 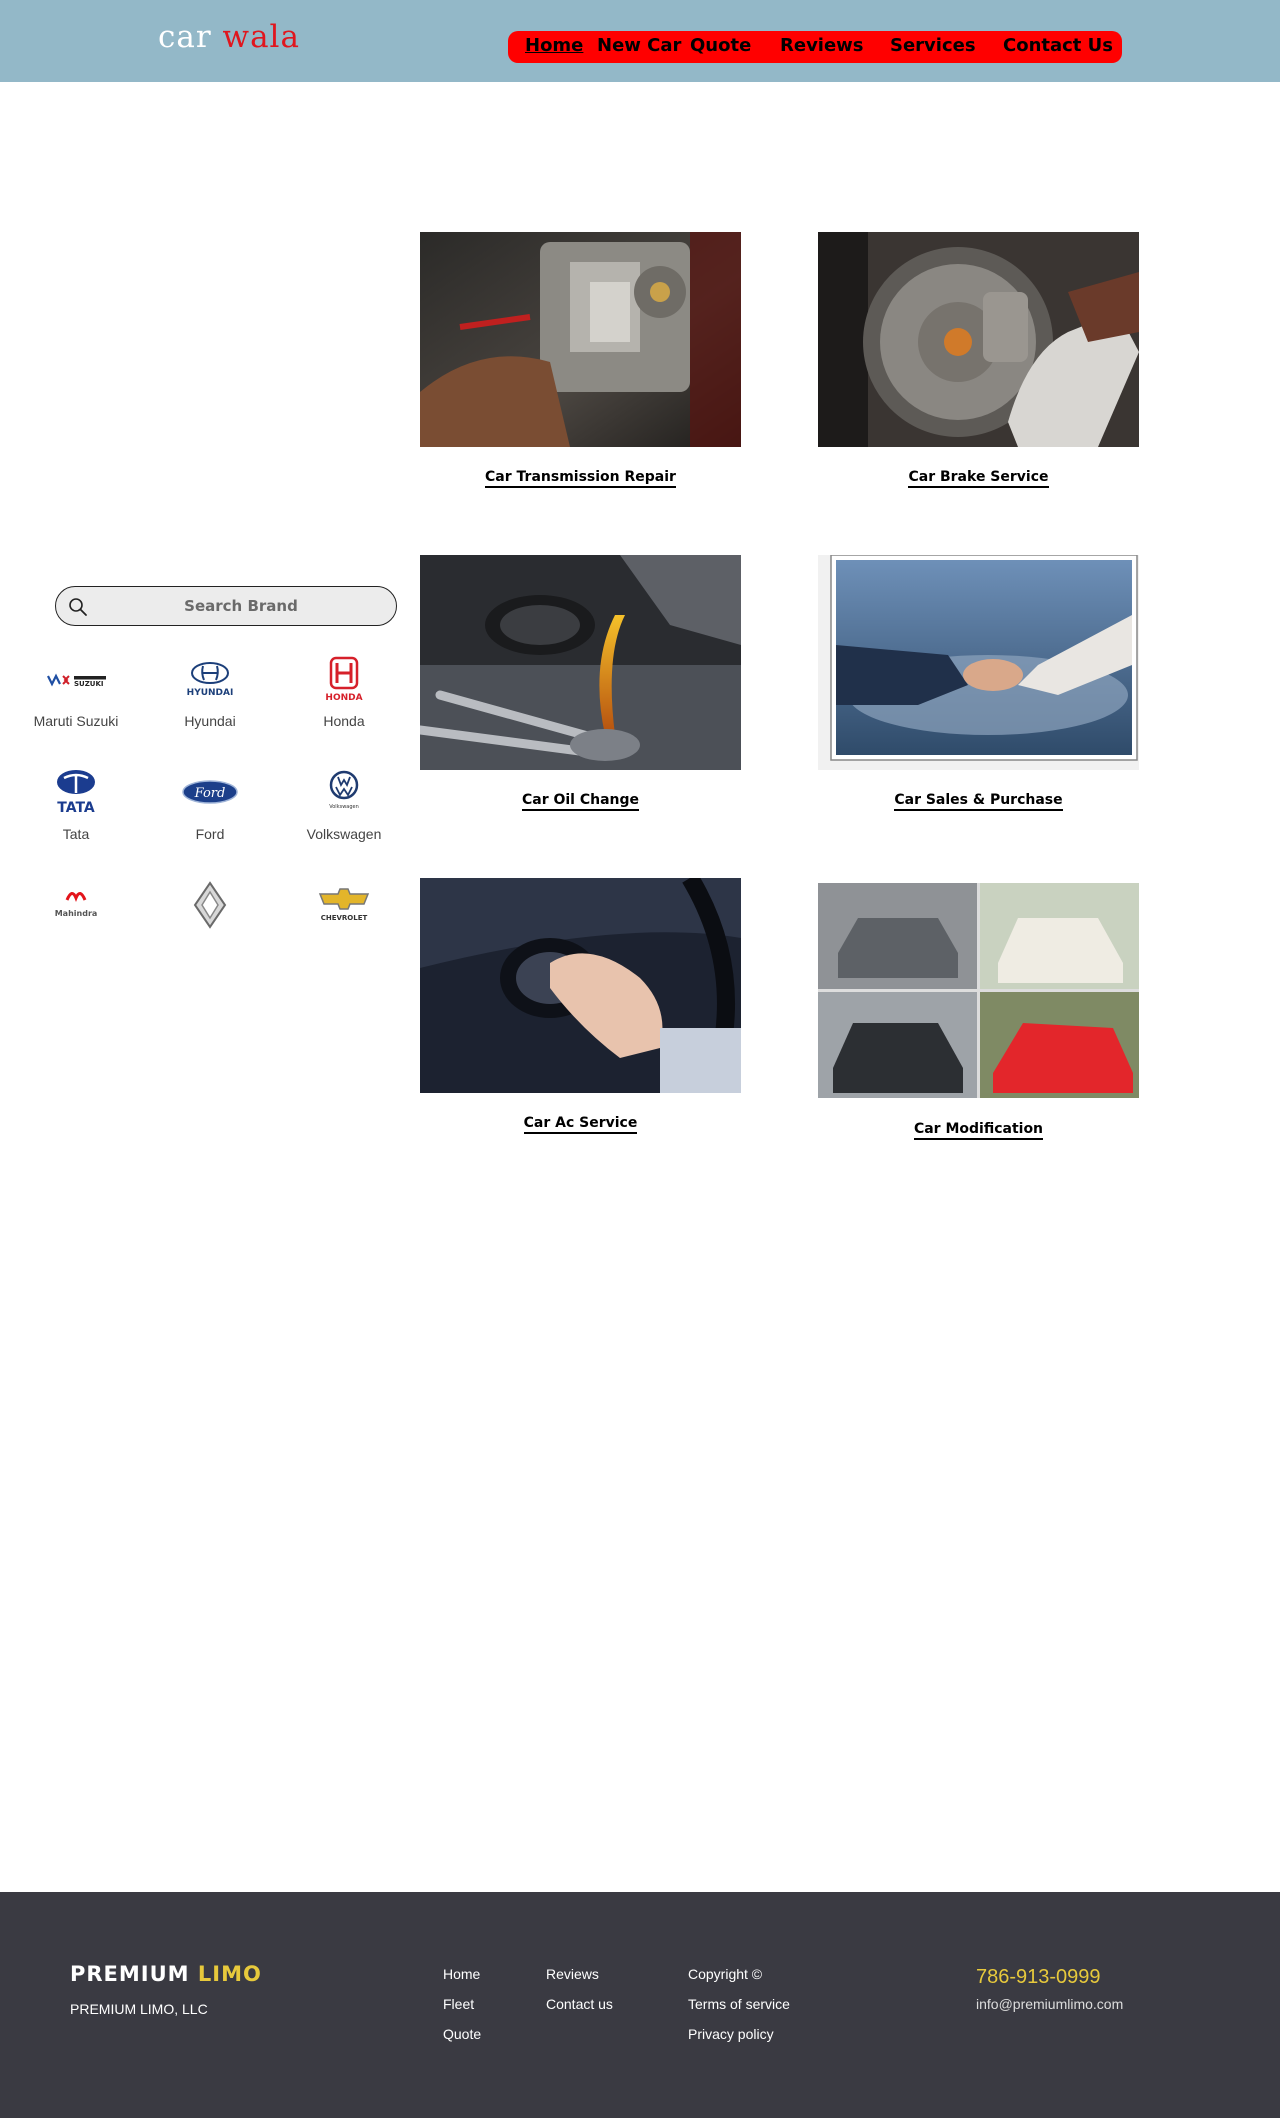 I want to click on renault-logo, so click(x=210, y=905).